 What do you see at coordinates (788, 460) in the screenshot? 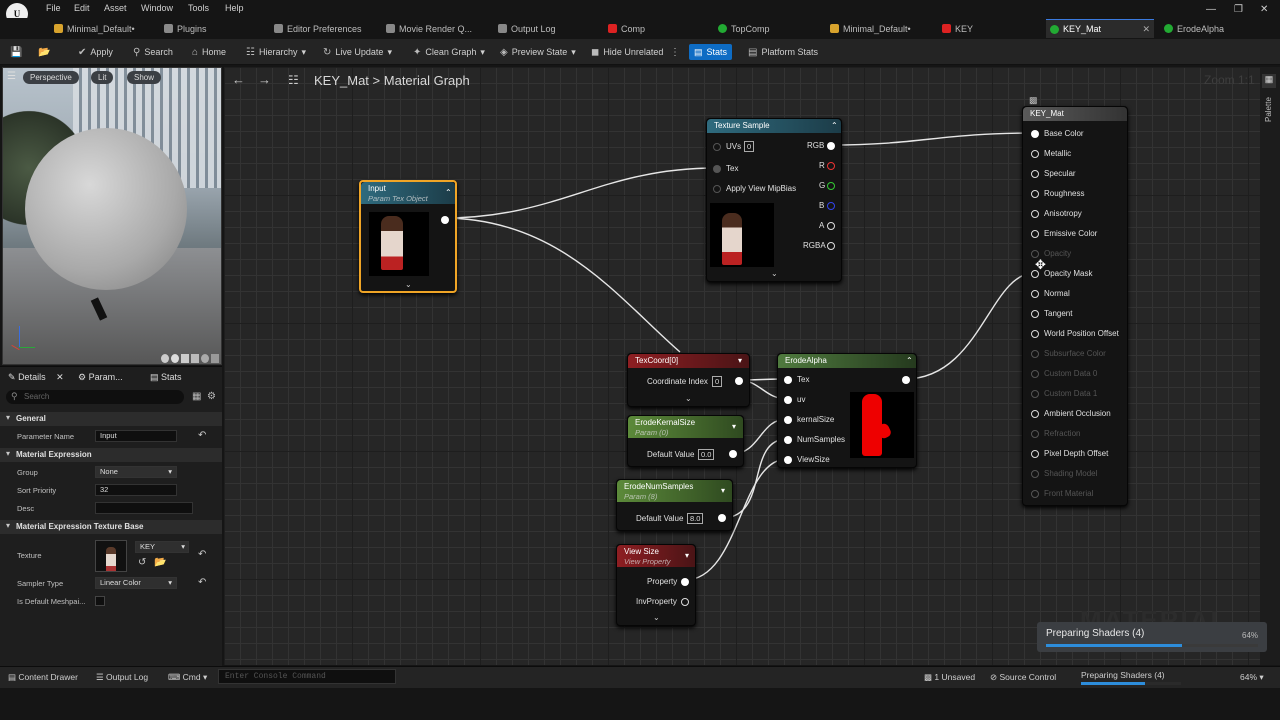
I see `pin-view-size` at bounding box center [788, 460].